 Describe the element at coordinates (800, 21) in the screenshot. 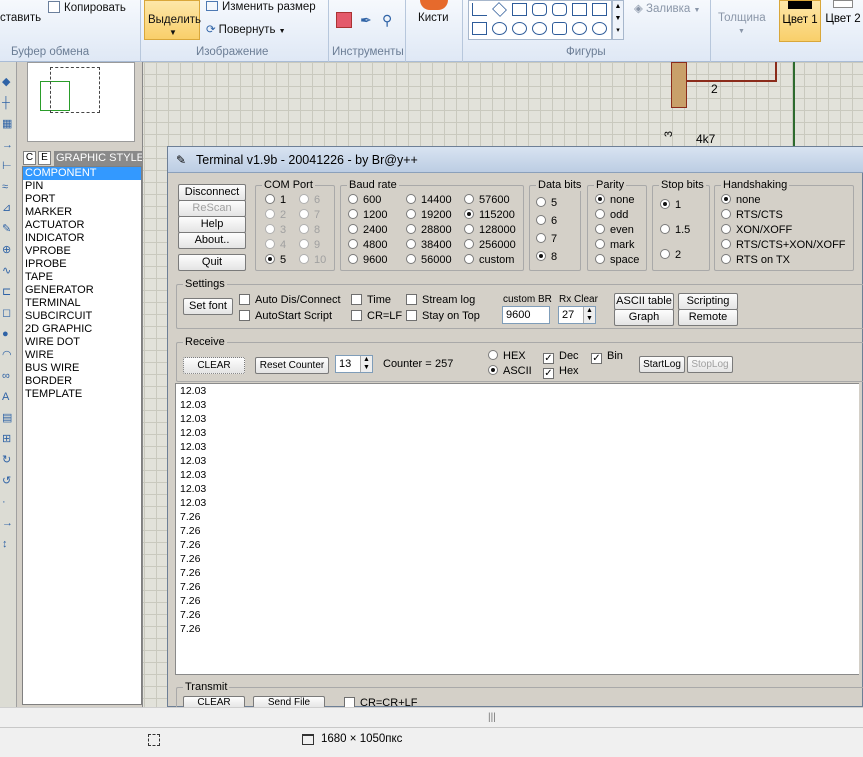

I see `color1-button: Цвет 1` at that location.